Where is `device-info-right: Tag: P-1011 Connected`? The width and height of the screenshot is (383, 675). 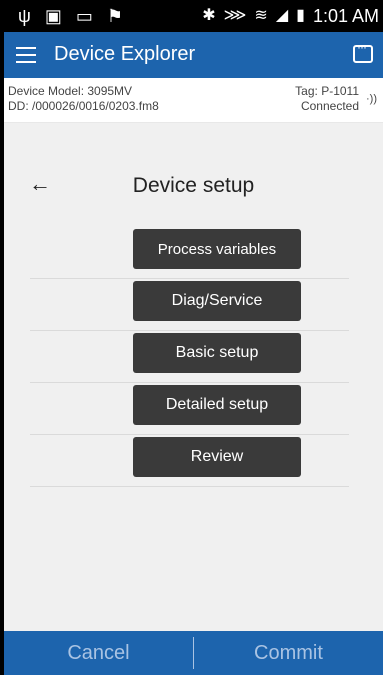 device-info-right: Tag: P-1011 Connected is located at coordinates (327, 99).